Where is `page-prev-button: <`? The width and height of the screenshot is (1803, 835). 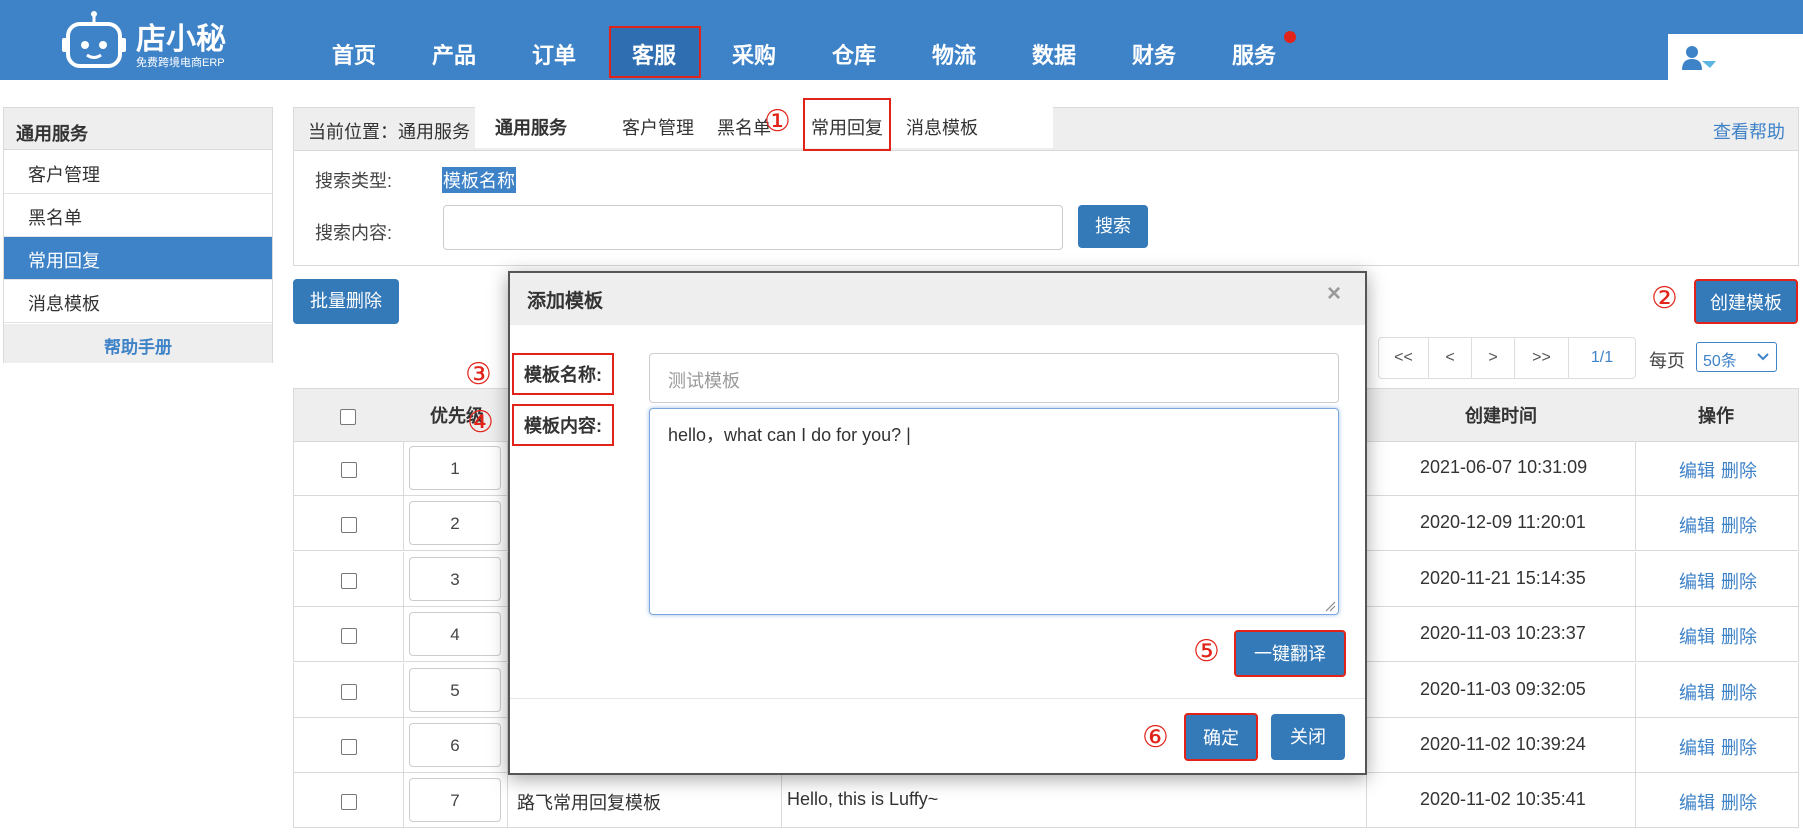 page-prev-button: < is located at coordinates (1450, 358).